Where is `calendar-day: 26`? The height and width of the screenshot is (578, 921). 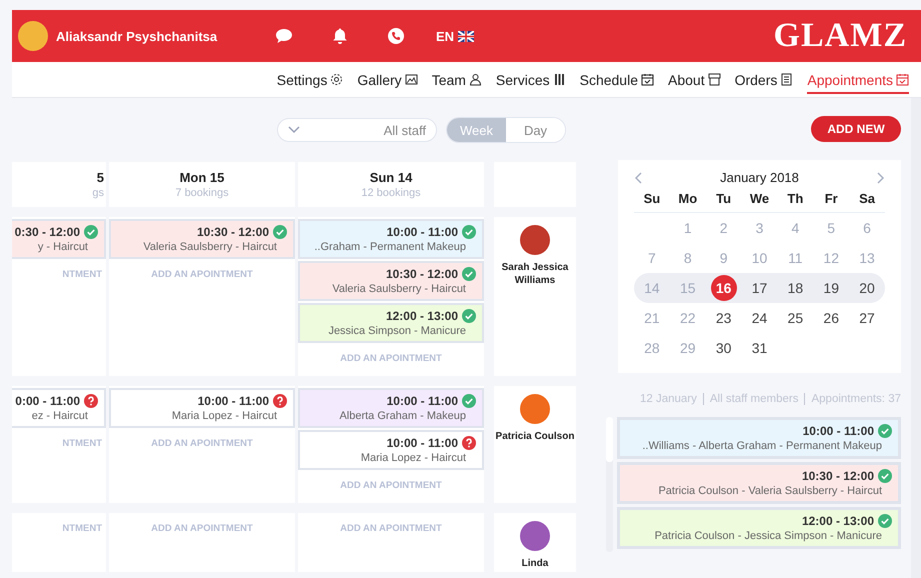
calendar-day: 26 is located at coordinates (831, 318).